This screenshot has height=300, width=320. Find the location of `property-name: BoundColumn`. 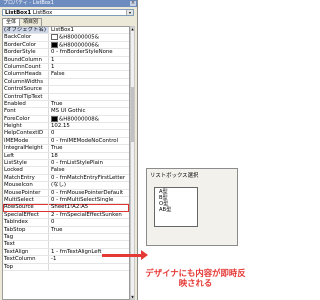

property-name: BoundColumn is located at coordinates (26, 59).